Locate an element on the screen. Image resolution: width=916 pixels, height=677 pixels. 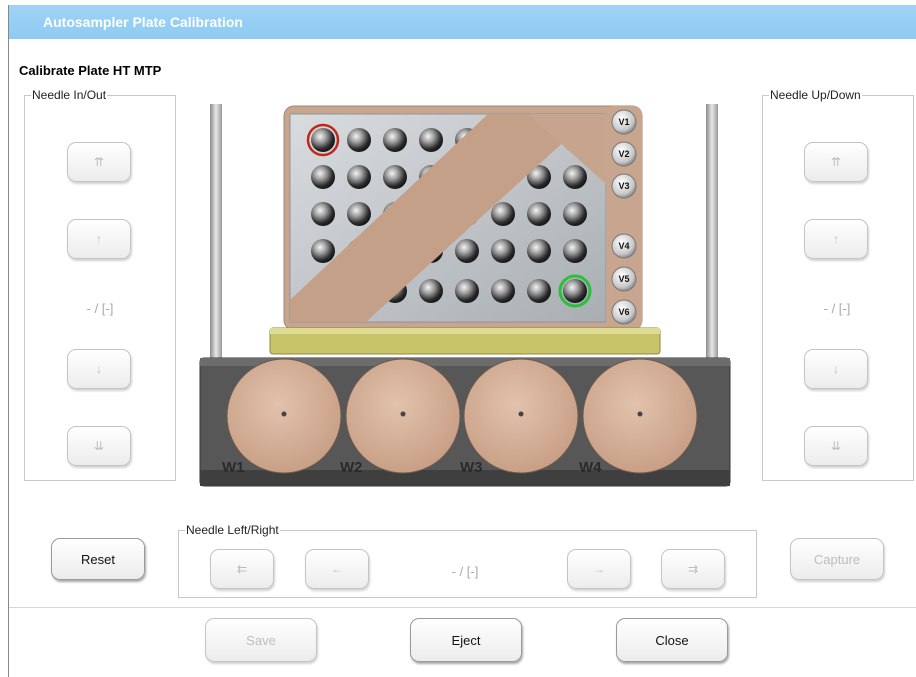
window-title: Autosampler Plate Calibration is located at coordinates (462, 22).